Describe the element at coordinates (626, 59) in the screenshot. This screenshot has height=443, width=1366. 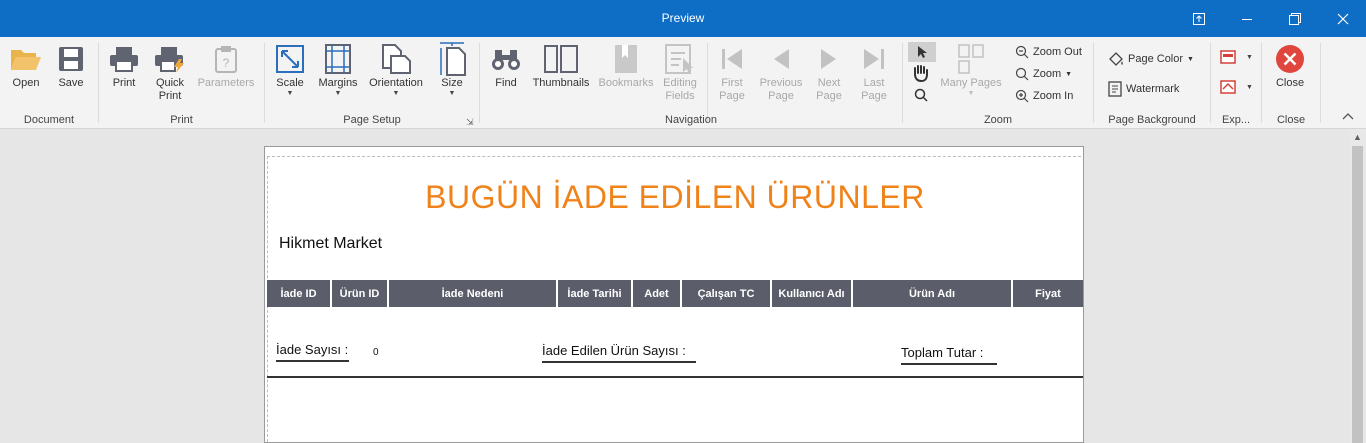
I see `bookmark-icon` at that location.